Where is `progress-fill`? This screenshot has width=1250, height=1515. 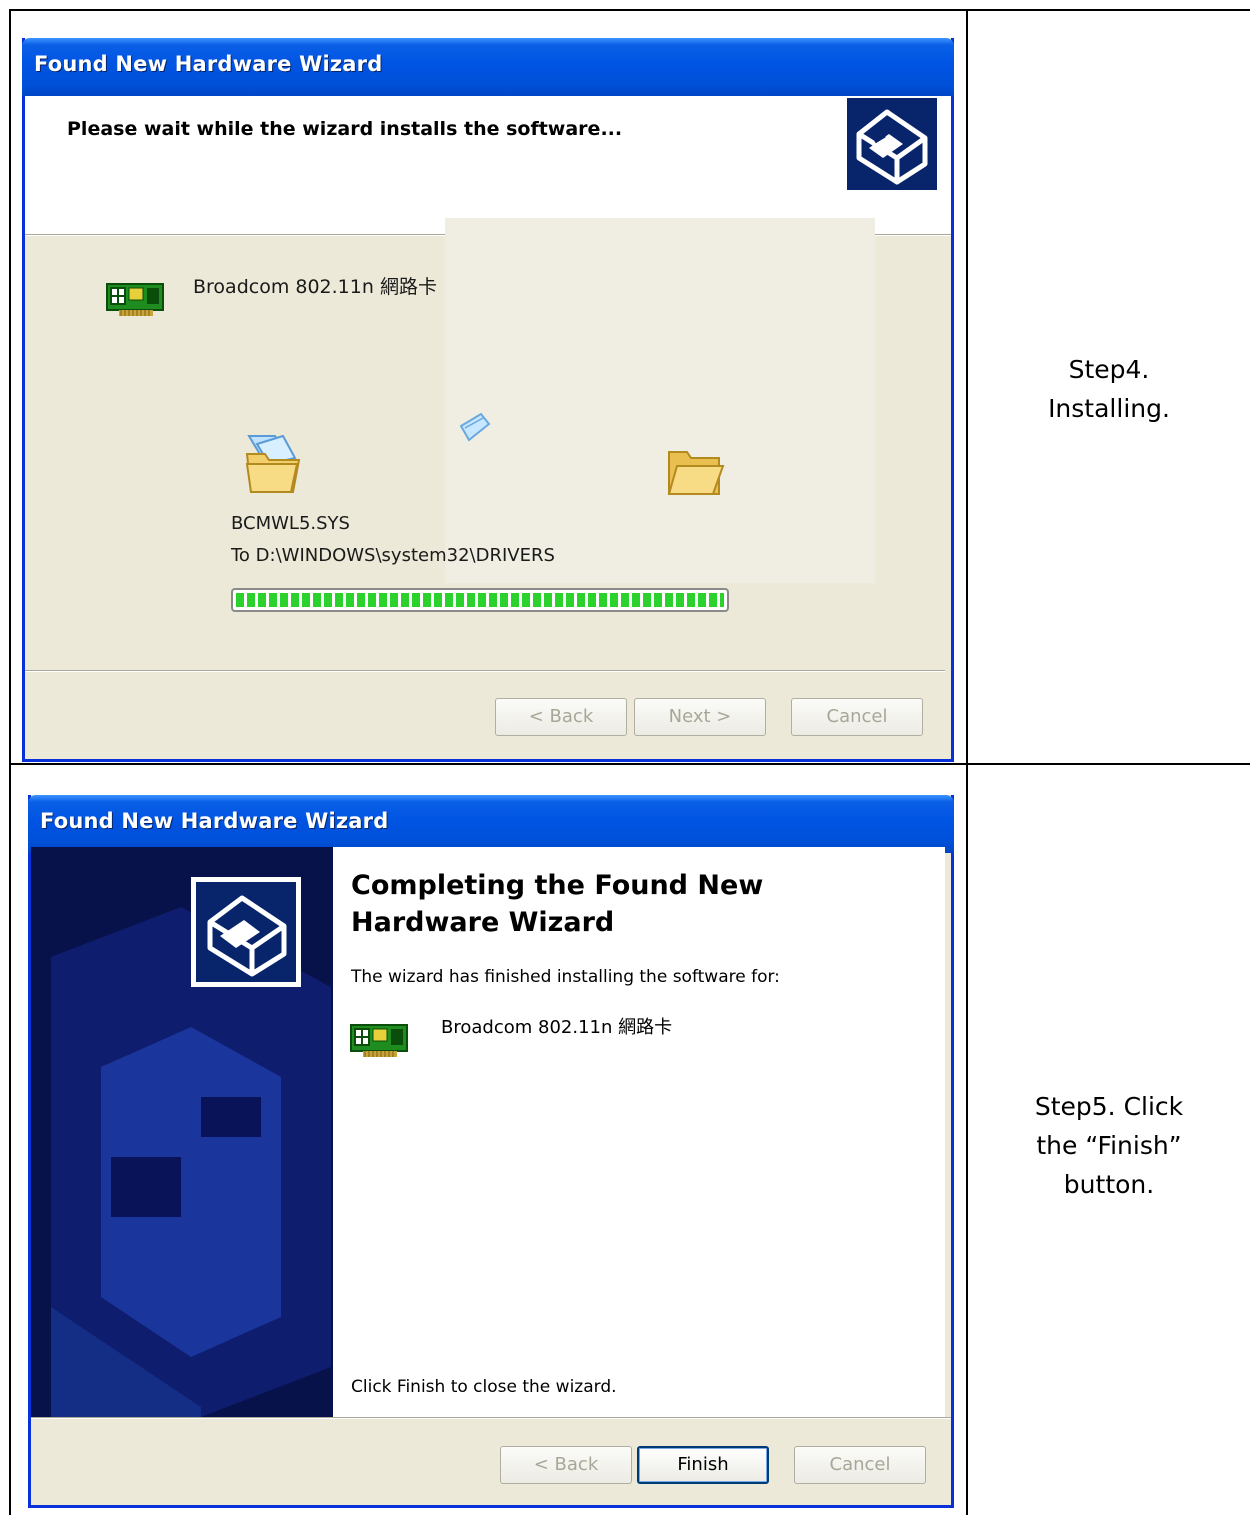 progress-fill is located at coordinates (480, 600).